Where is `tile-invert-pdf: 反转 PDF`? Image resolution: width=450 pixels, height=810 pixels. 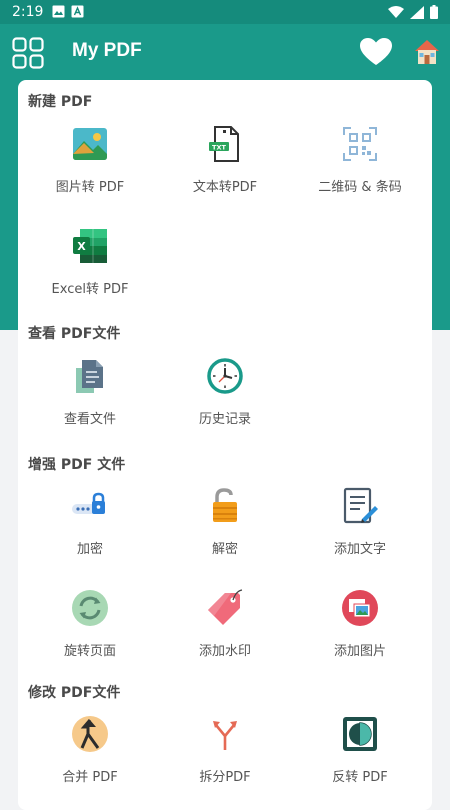
tile-invert-pdf: 反转 PDF is located at coordinates (360, 754).